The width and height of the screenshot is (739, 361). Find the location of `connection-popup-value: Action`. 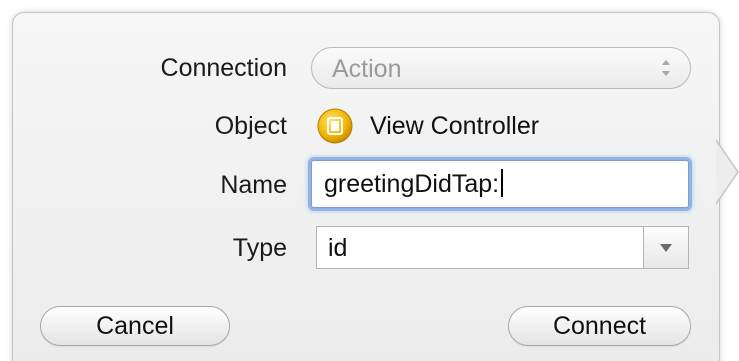

connection-popup-value: Action is located at coordinates (367, 69).